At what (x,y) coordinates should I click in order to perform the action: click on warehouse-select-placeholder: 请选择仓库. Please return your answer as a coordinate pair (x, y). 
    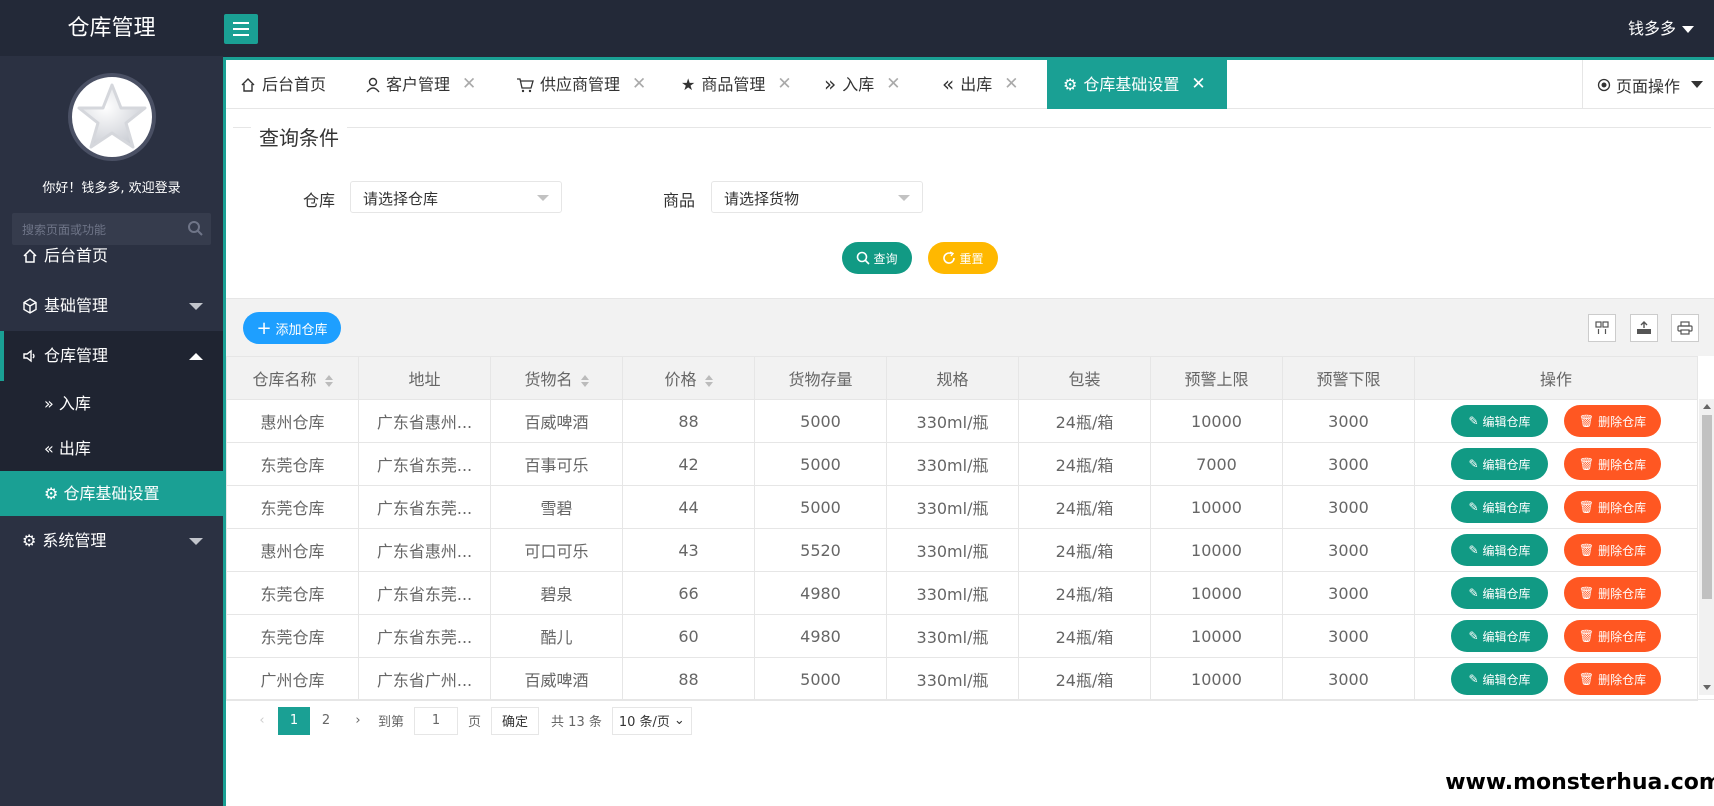
    Looking at the image, I should click on (401, 199).